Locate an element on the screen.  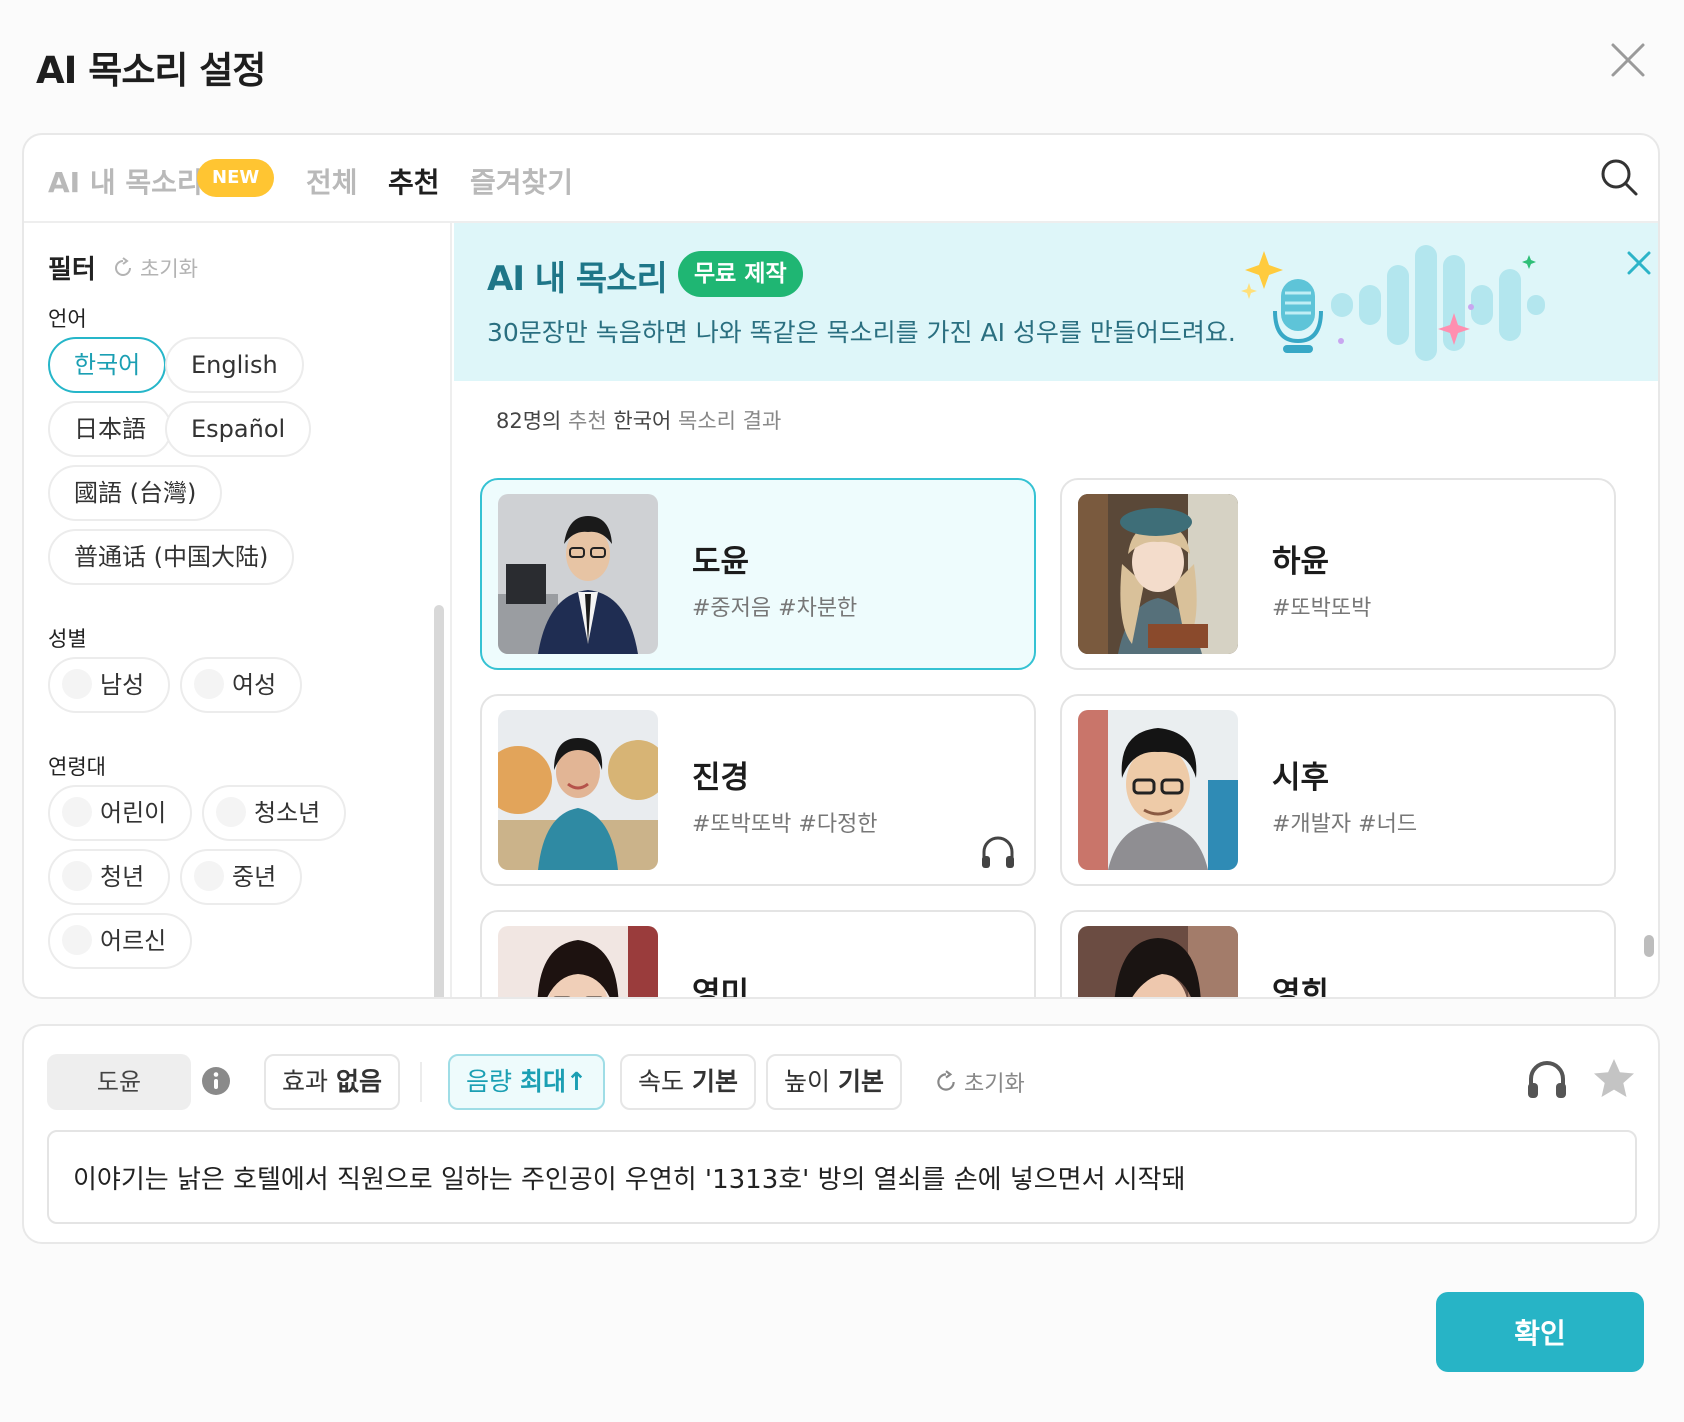
chip-age-teen: 청소년 is located at coordinates (274, 813).